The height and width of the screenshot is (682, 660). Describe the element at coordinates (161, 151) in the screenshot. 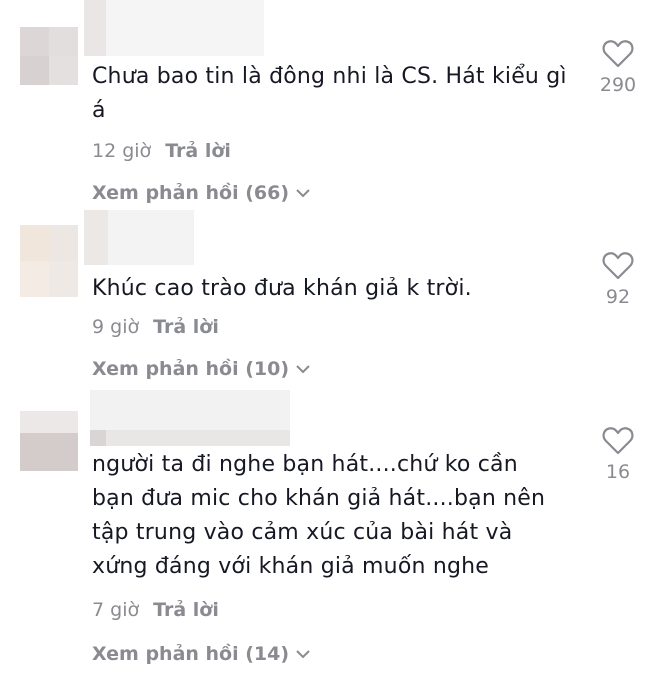

I see `comment-meta: 12 giờ Trả lời` at that location.